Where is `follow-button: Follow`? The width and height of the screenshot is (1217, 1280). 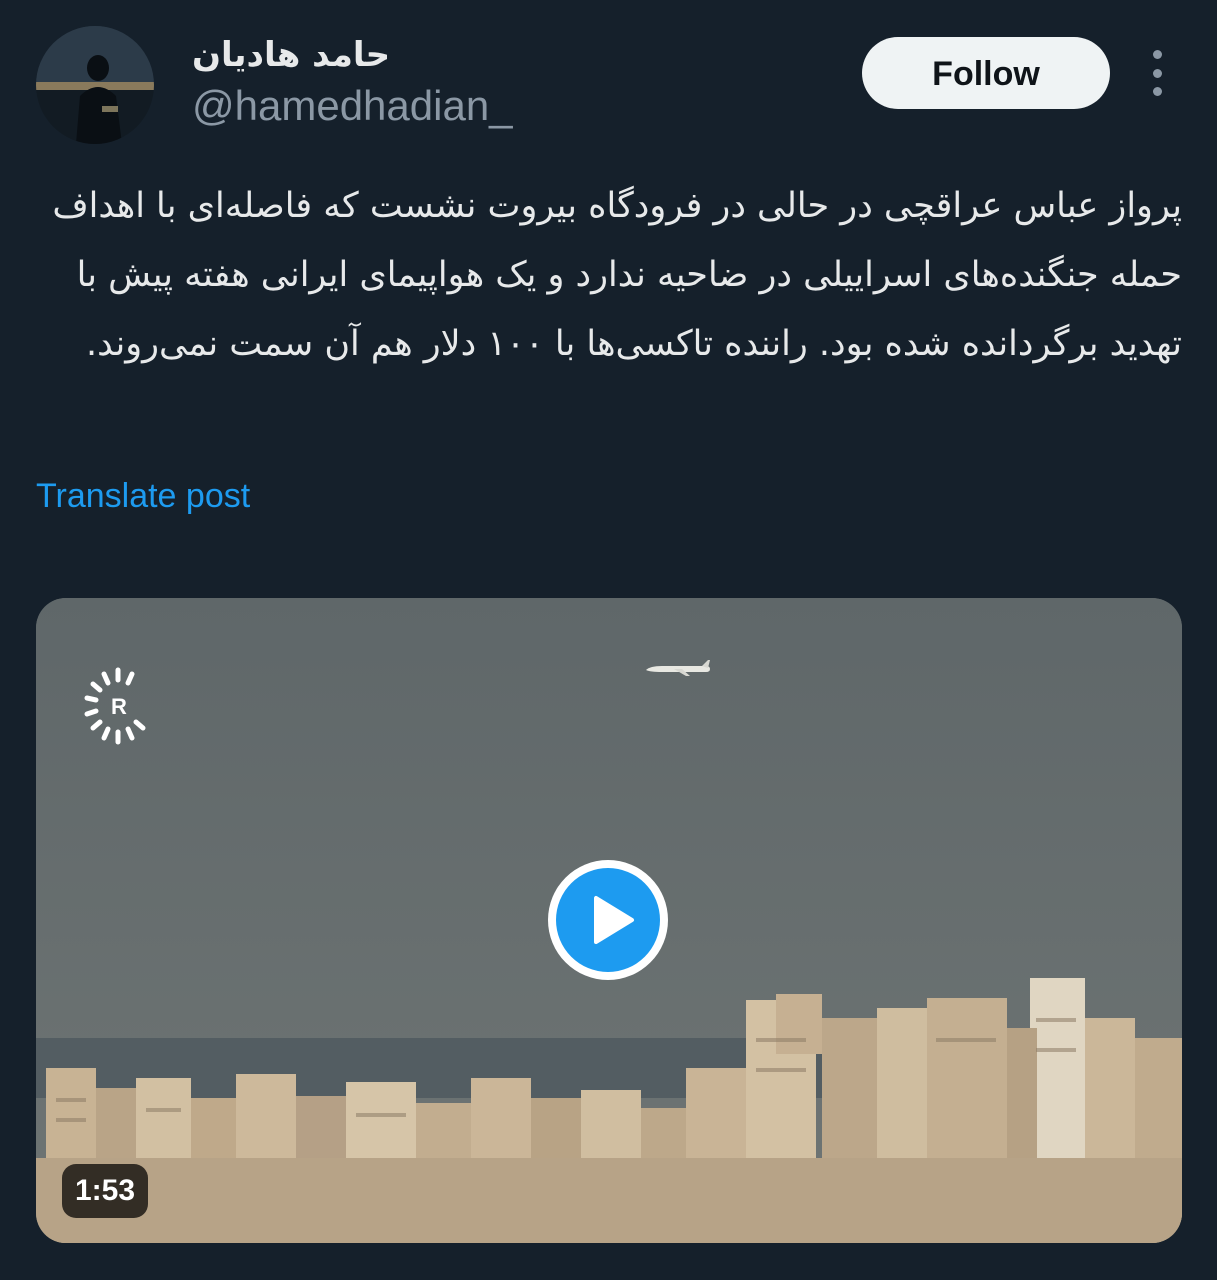
follow-button: Follow is located at coordinates (986, 73).